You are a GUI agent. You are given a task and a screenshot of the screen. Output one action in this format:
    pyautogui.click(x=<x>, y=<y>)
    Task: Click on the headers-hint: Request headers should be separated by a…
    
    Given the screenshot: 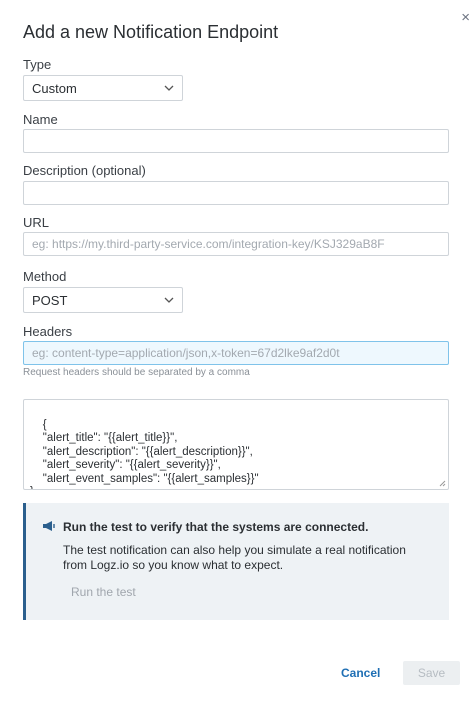 What is the action you would take?
    pyautogui.click(x=136, y=372)
    